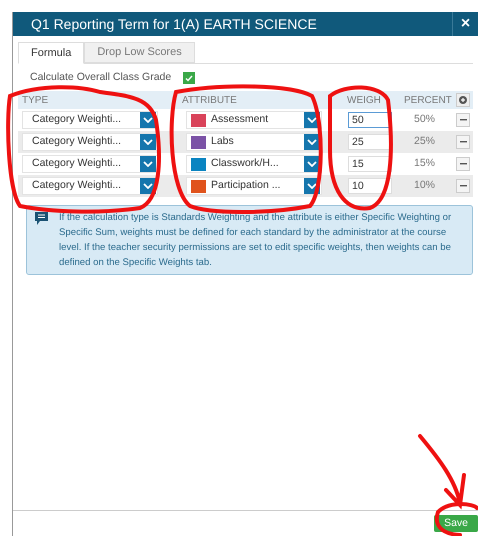 The height and width of the screenshot is (536, 478). What do you see at coordinates (370, 164) in the screenshot?
I see `weight-field: 15` at bounding box center [370, 164].